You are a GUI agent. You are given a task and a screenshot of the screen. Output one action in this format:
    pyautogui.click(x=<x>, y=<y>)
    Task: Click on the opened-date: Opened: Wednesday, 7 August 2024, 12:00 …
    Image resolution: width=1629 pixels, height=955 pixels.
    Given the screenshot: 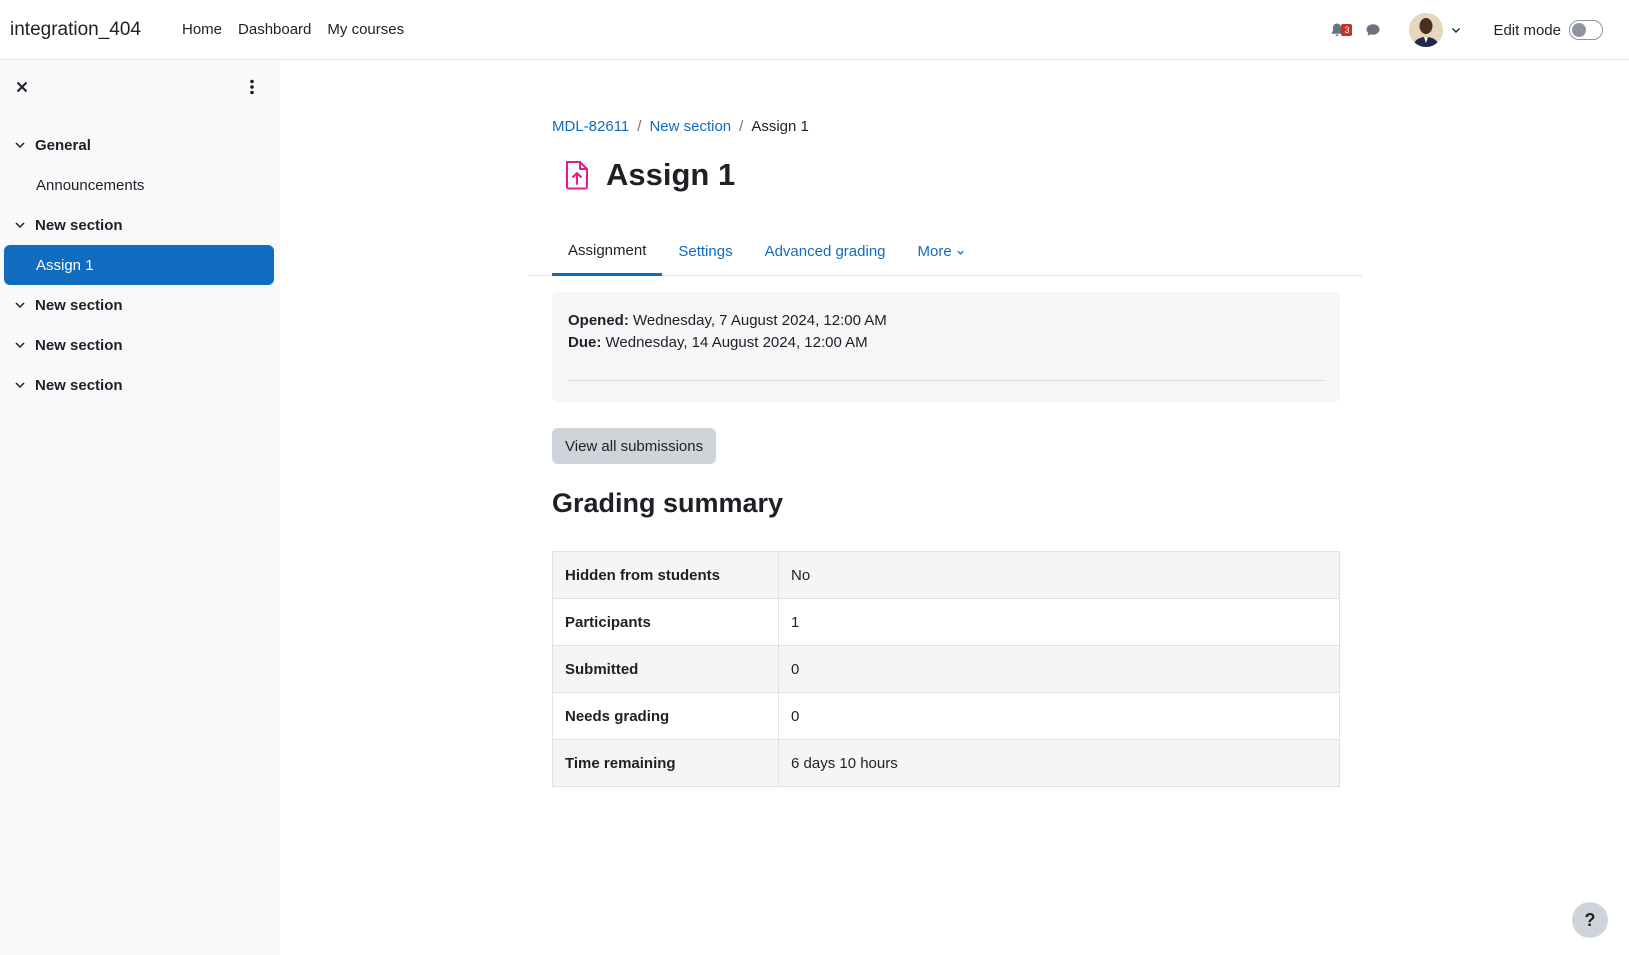 What is the action you would take?
    pyautogui.click(x=946, y=321)
    